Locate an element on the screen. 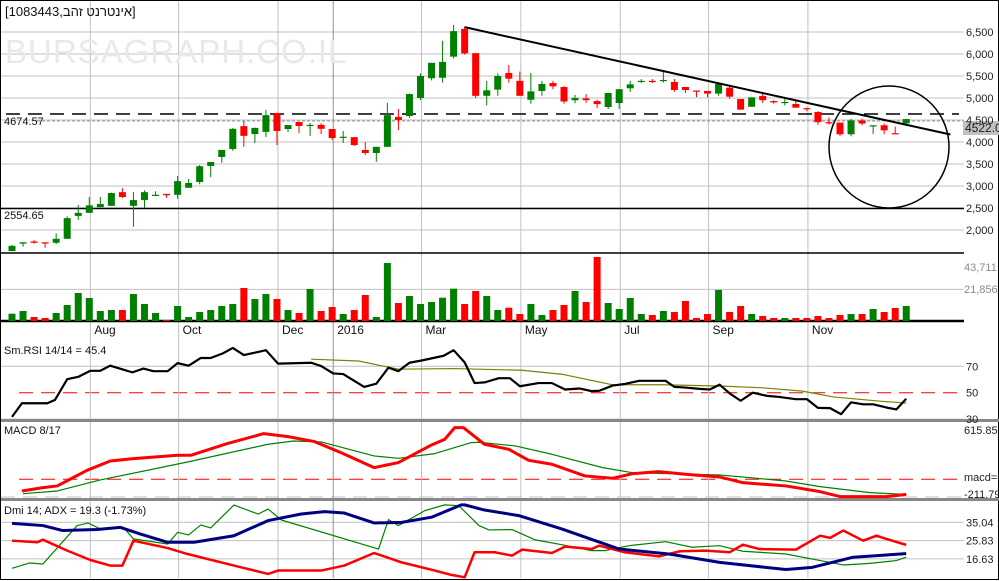  price-tick-label: 6,500 is located at coordinates (980, 33).